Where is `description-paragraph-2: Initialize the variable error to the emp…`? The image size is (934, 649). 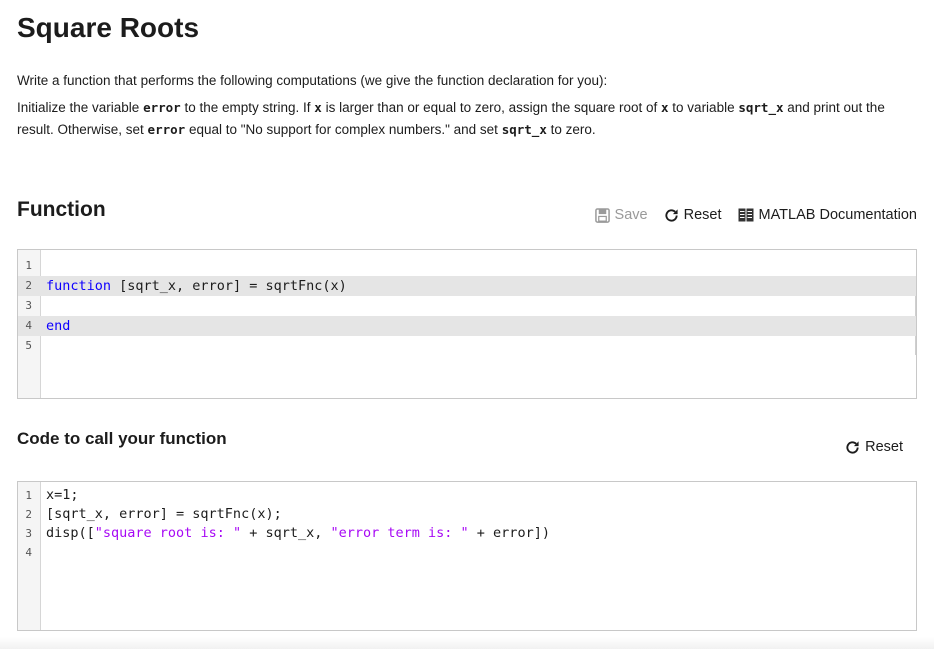
description-paragraph-2: Initialize the variable error to the emp… is located at coordinates (457, 119).